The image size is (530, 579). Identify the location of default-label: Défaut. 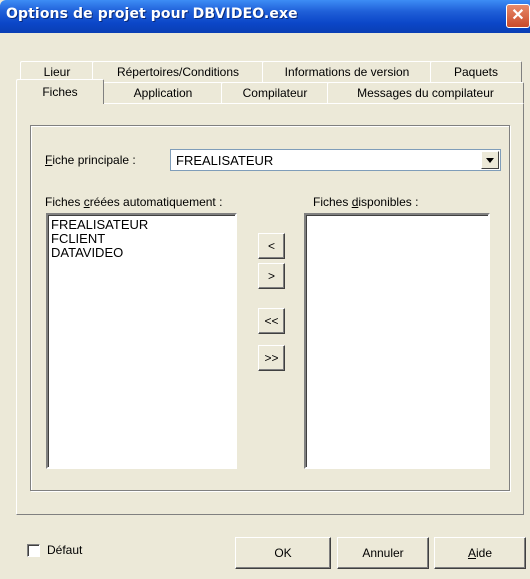
(64, 550).